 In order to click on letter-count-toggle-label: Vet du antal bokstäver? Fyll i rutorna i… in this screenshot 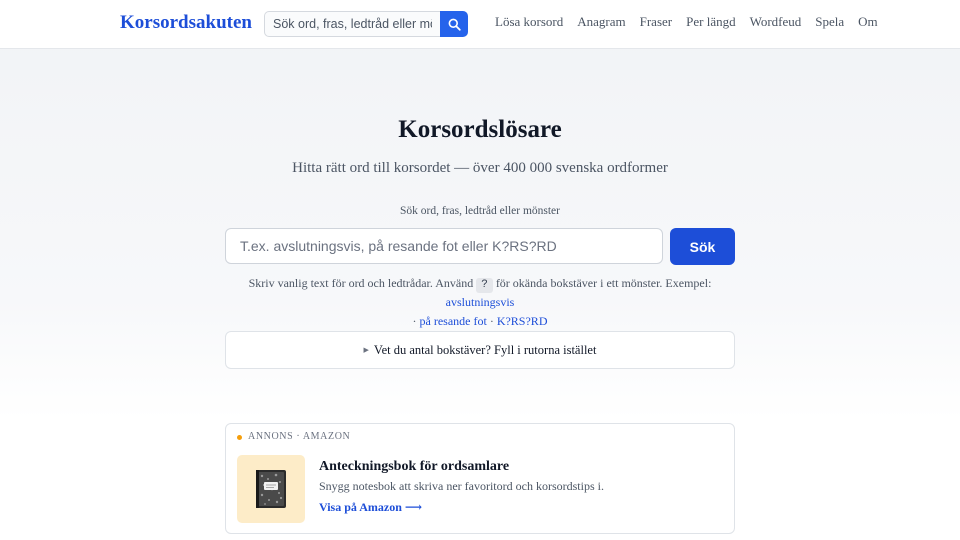, I will do `click(485, 349)`.